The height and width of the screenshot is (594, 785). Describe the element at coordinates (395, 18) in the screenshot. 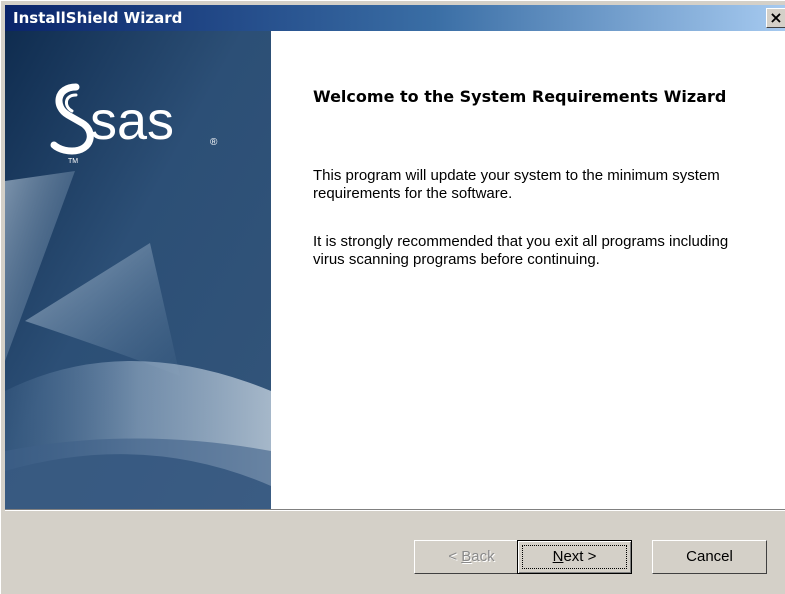

I see `title-bar: InstallShield Wizard ×` at that location.